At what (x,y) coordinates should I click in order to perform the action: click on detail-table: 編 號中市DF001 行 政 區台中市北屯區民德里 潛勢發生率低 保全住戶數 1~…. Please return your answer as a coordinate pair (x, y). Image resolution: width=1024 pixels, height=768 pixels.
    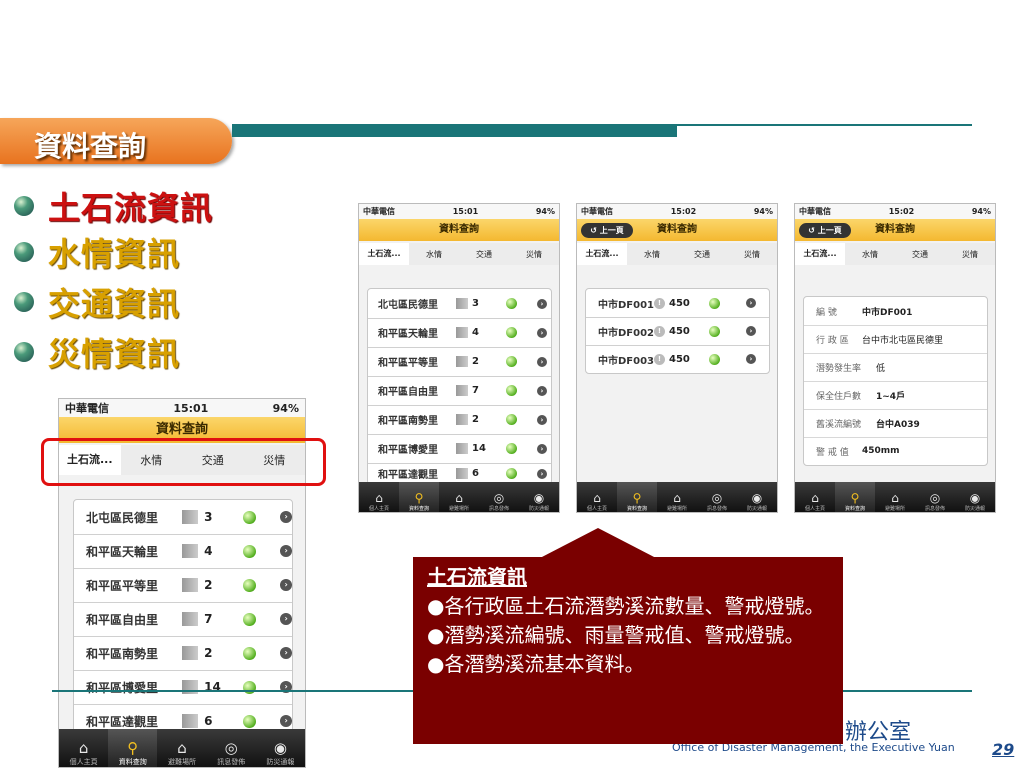
    Looking at the image, I should click on (895, 381).